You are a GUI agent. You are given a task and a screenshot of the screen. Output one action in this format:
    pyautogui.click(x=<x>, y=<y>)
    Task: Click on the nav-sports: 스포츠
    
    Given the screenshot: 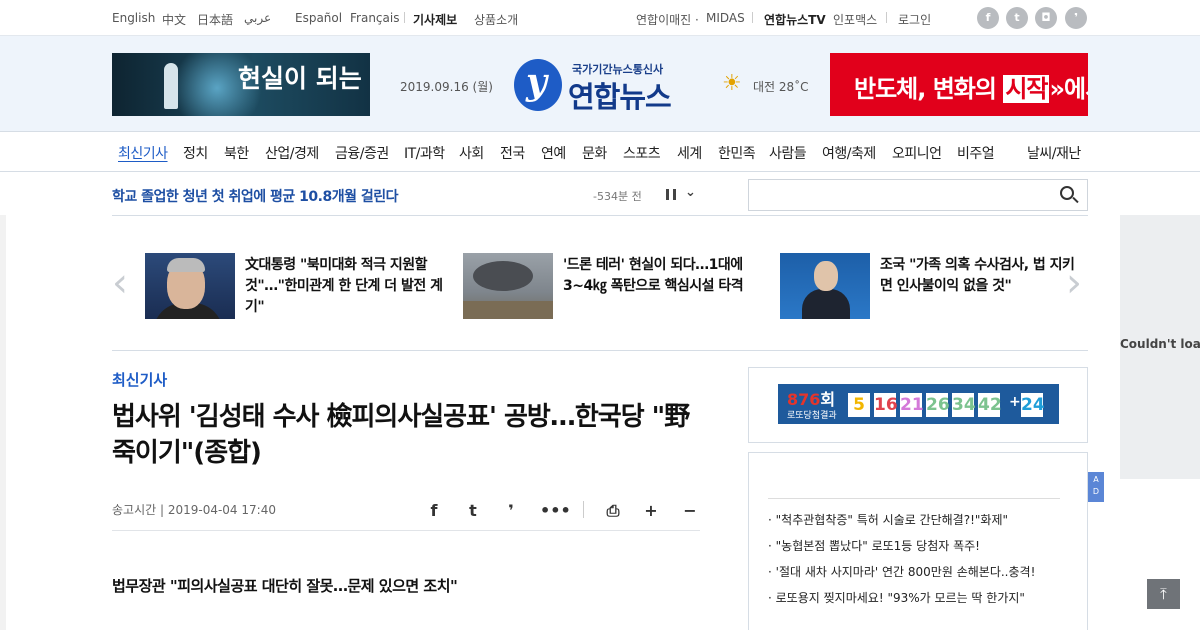 What is the action you would take?
    pyautogui.click(x=642, y=153)
    